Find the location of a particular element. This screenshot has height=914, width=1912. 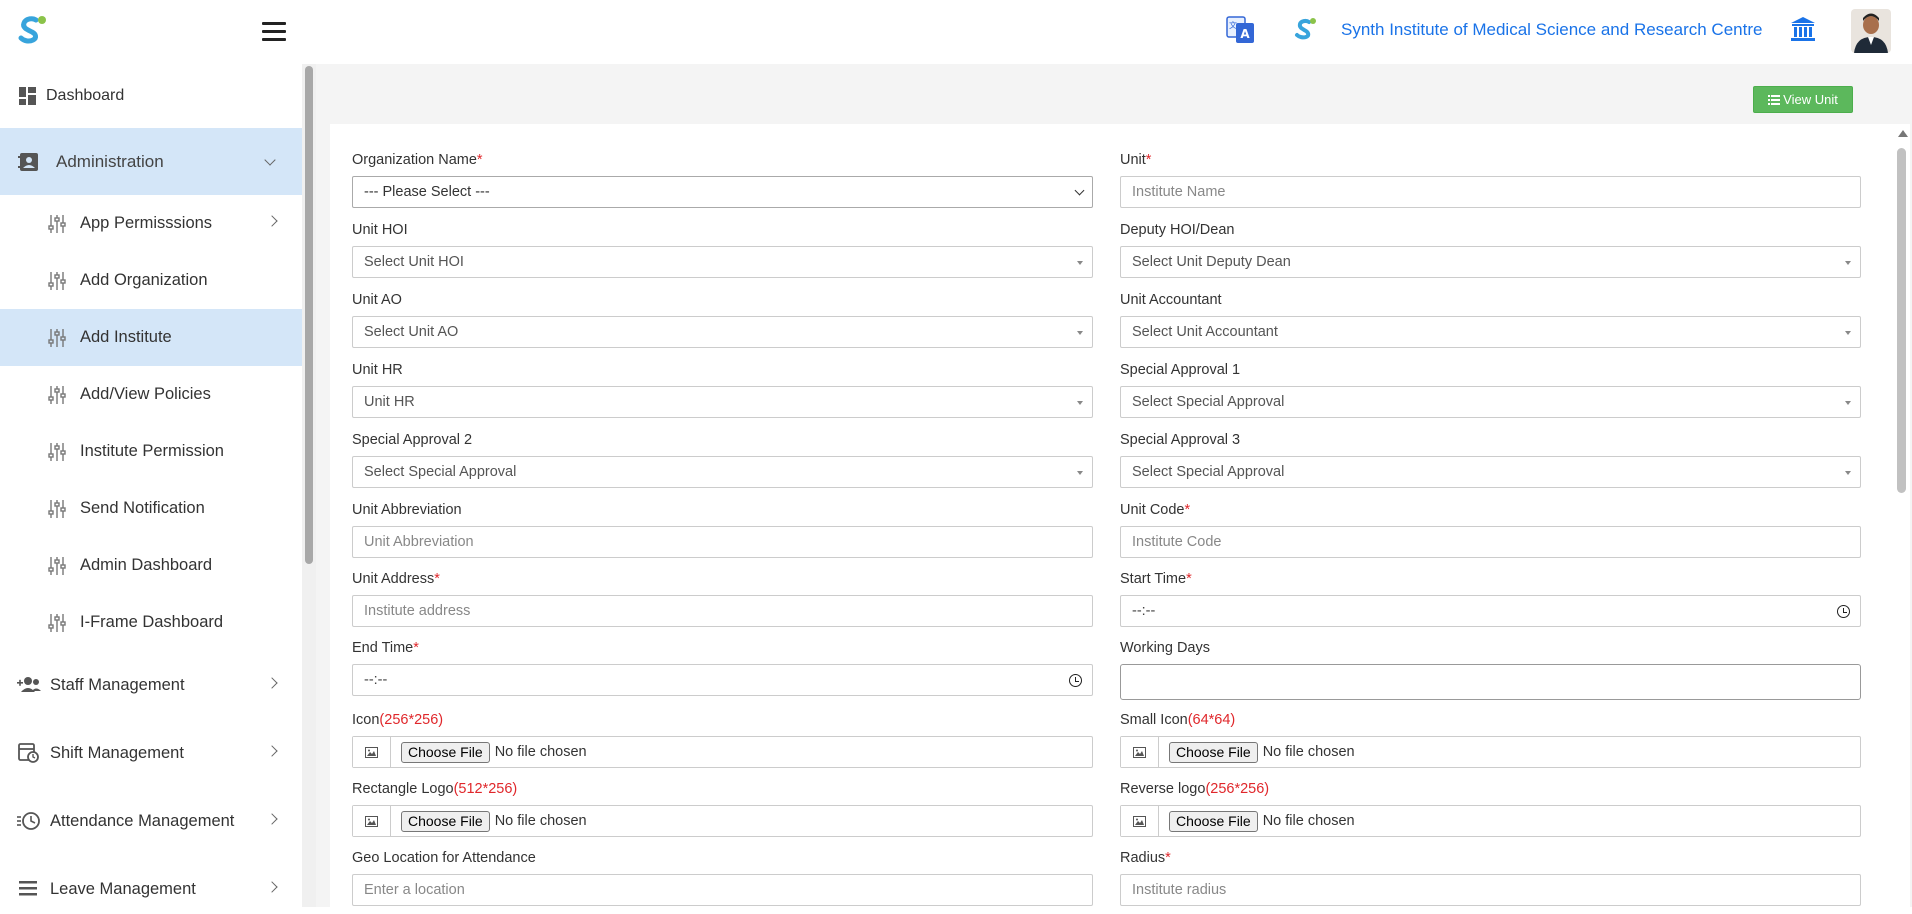

sidebar-item-attendance-management: Attendance Management is located at coordinates (151, 821).